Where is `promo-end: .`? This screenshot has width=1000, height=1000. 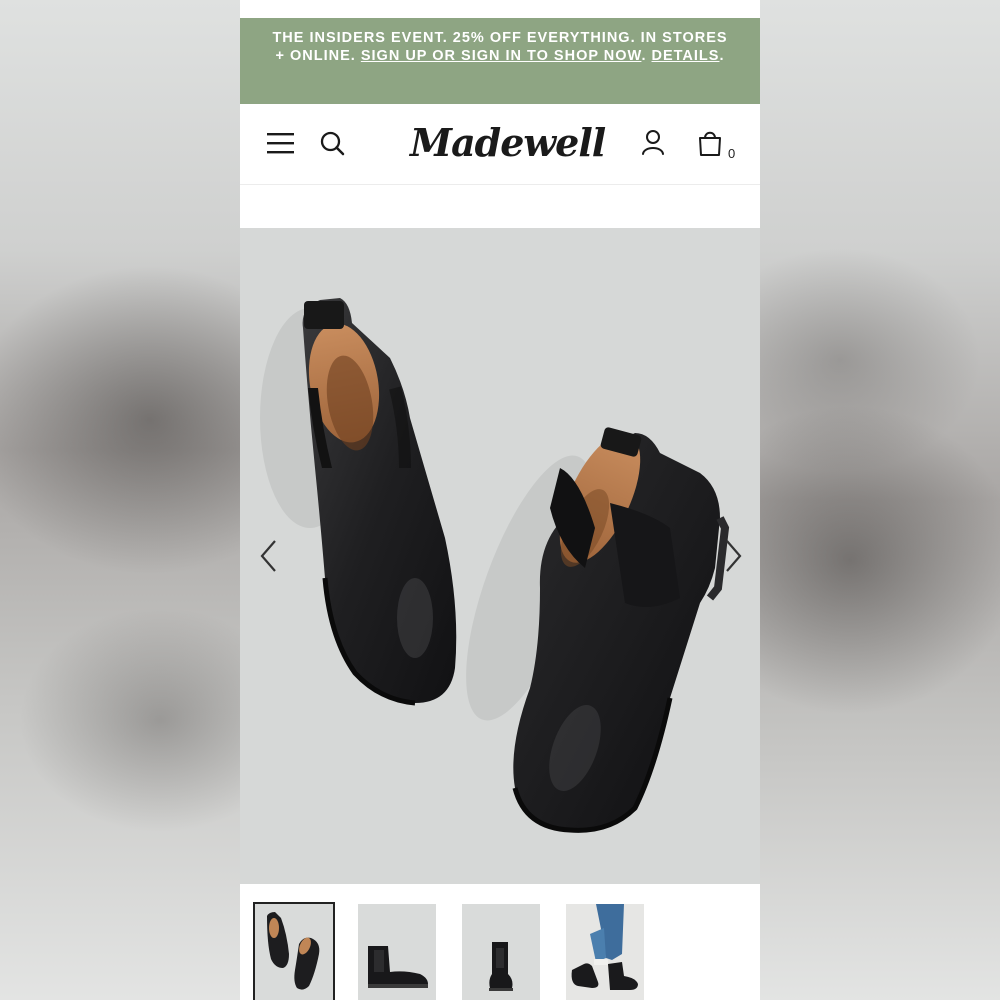
promo-end: . is located at coordinates (722, 56).